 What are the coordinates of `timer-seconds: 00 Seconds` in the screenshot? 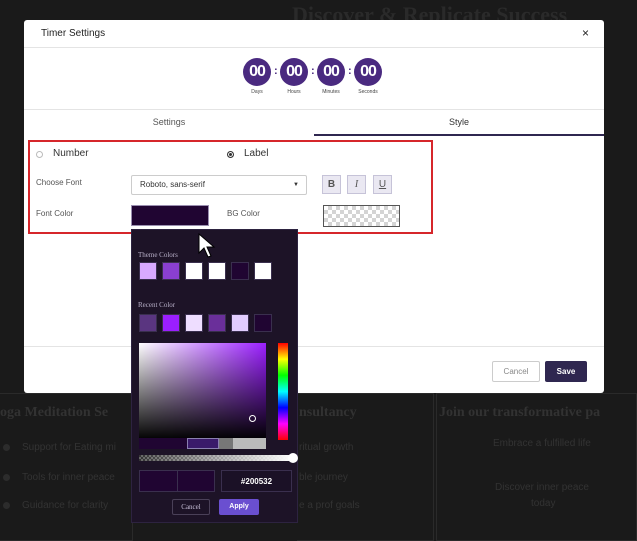 It's located at (368, 76).